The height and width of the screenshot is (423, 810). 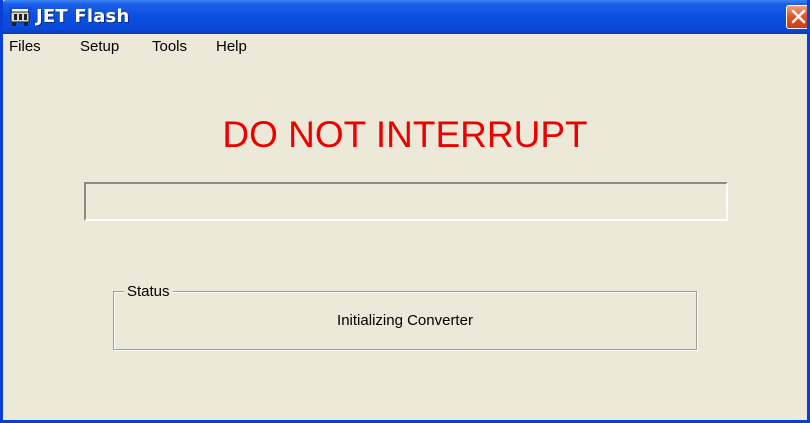 I want to click on menu-help: Help, so click(x=231, y=46).